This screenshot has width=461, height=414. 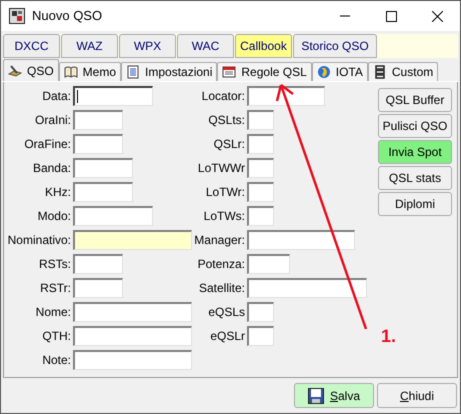 What do you see at coordinates (147, 46) in the screenshot?
I see `toolbar-button: WPX` at bounding box center [147, 46].